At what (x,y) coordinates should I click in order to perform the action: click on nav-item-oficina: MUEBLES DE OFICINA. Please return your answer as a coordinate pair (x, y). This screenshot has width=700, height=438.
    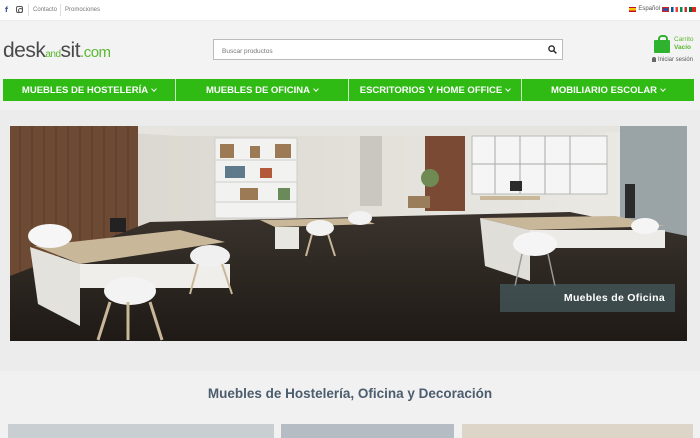
    Looking at the image, I should click on (262, 90).